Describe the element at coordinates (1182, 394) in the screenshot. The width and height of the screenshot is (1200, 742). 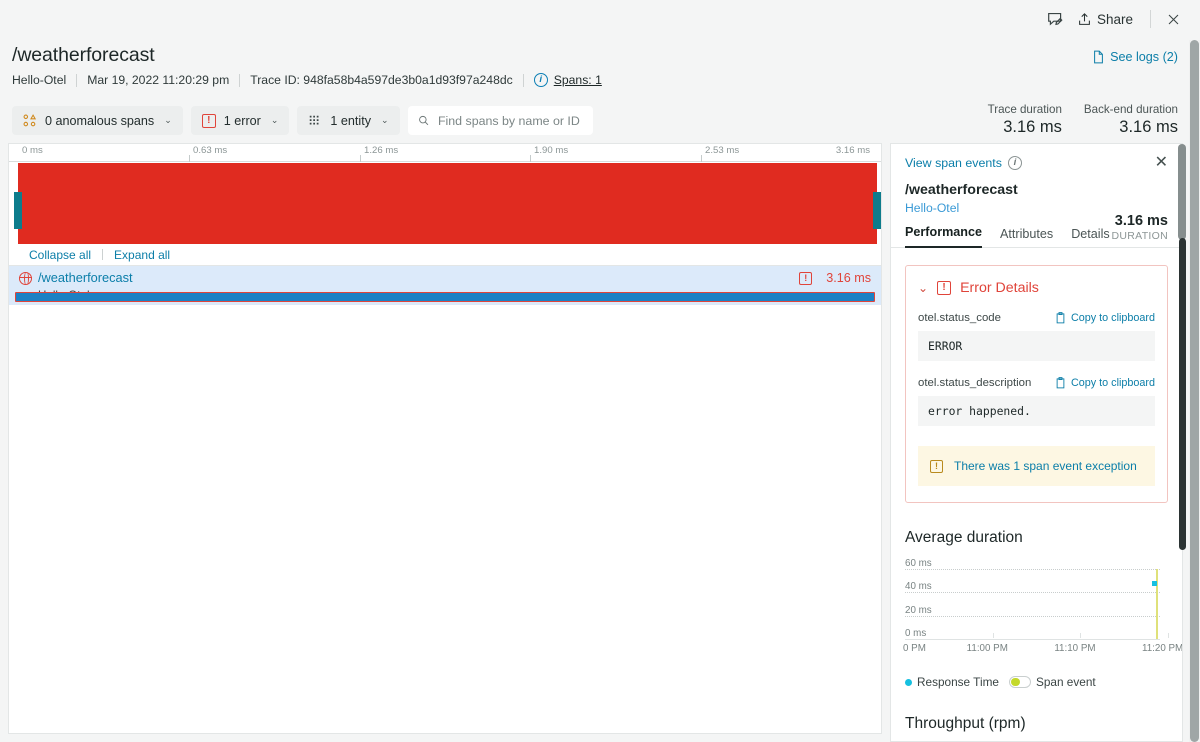
I see `detail-panel-scrollbar-thumb` at that location.